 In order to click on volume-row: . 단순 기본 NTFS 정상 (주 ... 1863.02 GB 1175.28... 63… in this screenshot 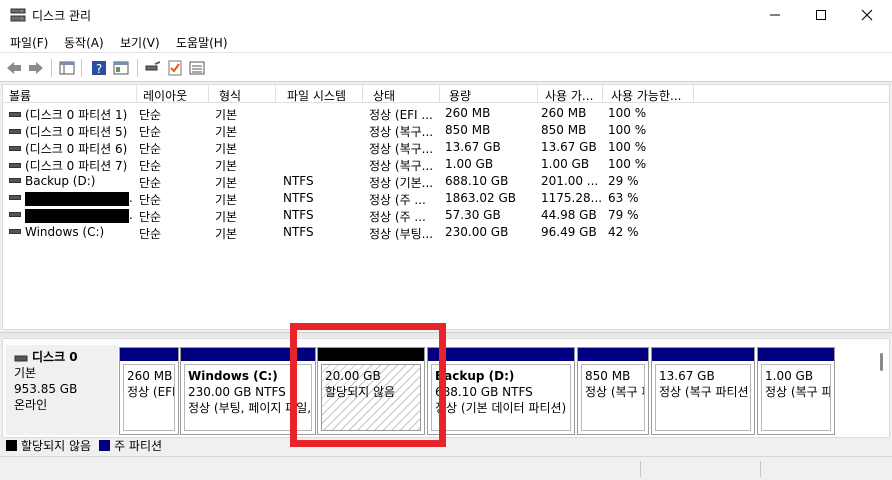, I will do `click(446, 198)`.